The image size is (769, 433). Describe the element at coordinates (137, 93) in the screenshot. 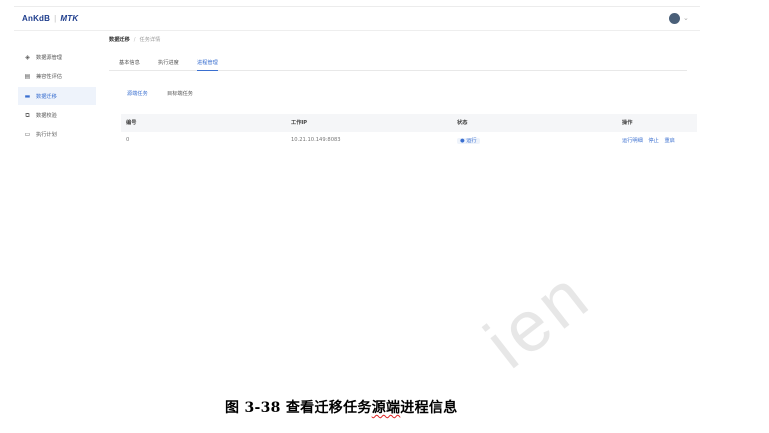

I see `subtab-source-tasks: 源端任务` at that location.